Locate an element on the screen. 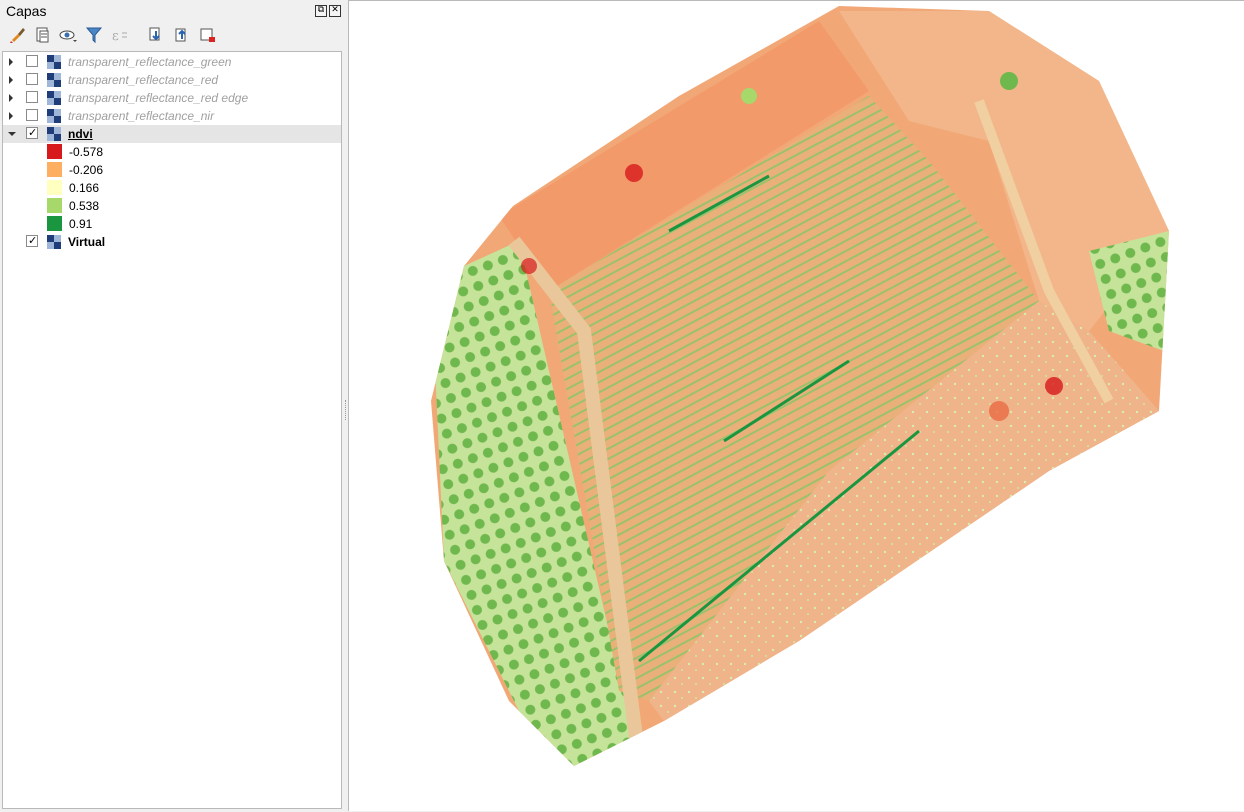  legend-value: -0.206 is located at coordinates (86, 170).